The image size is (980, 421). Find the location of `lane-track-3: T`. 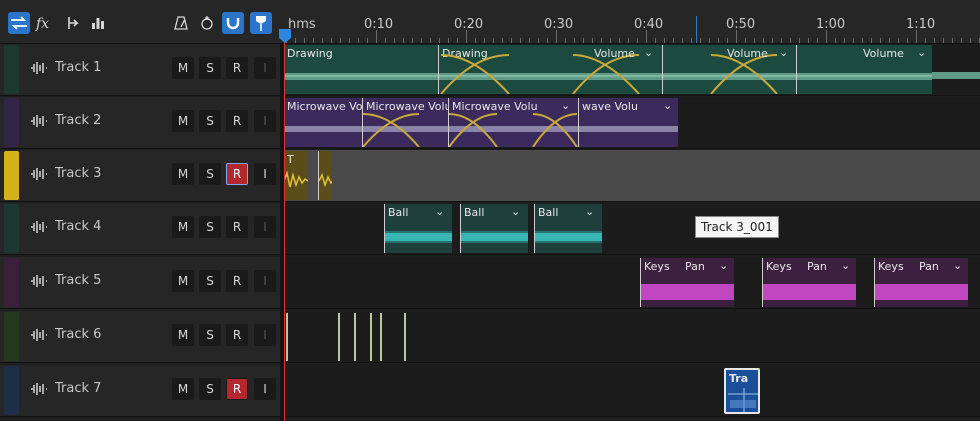

lane-track-3: T is located at coordinates (632, 176).